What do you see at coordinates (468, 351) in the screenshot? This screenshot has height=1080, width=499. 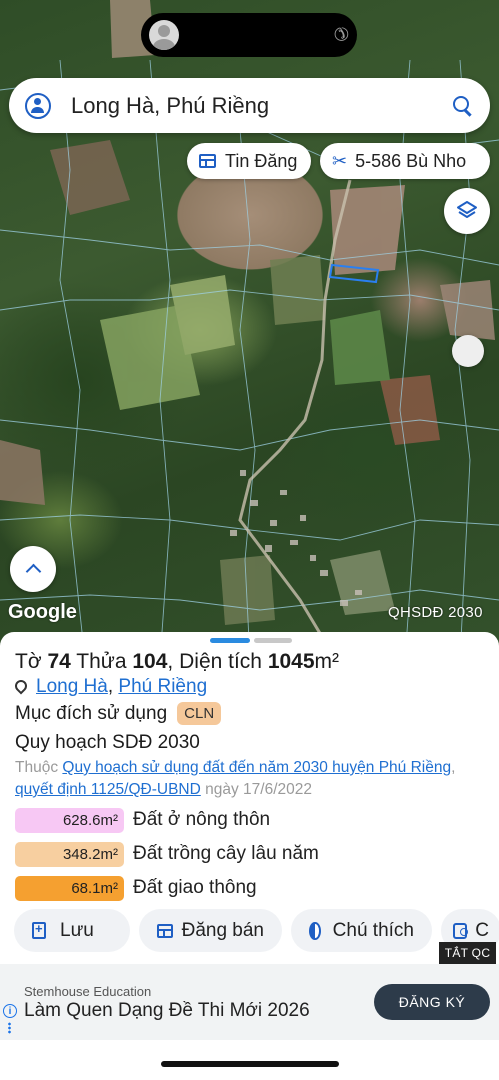 I see `map-handle-button` at bounding box center [468, 351].